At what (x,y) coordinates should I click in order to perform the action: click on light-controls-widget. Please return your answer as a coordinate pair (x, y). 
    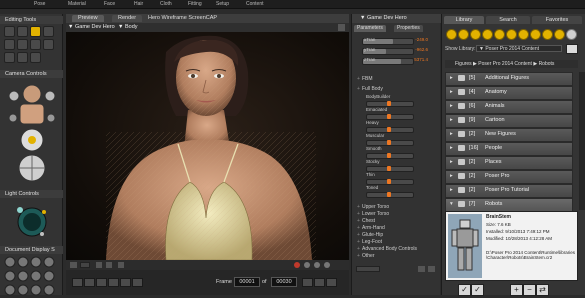
    Looking at the image, I should click on (32, 222).